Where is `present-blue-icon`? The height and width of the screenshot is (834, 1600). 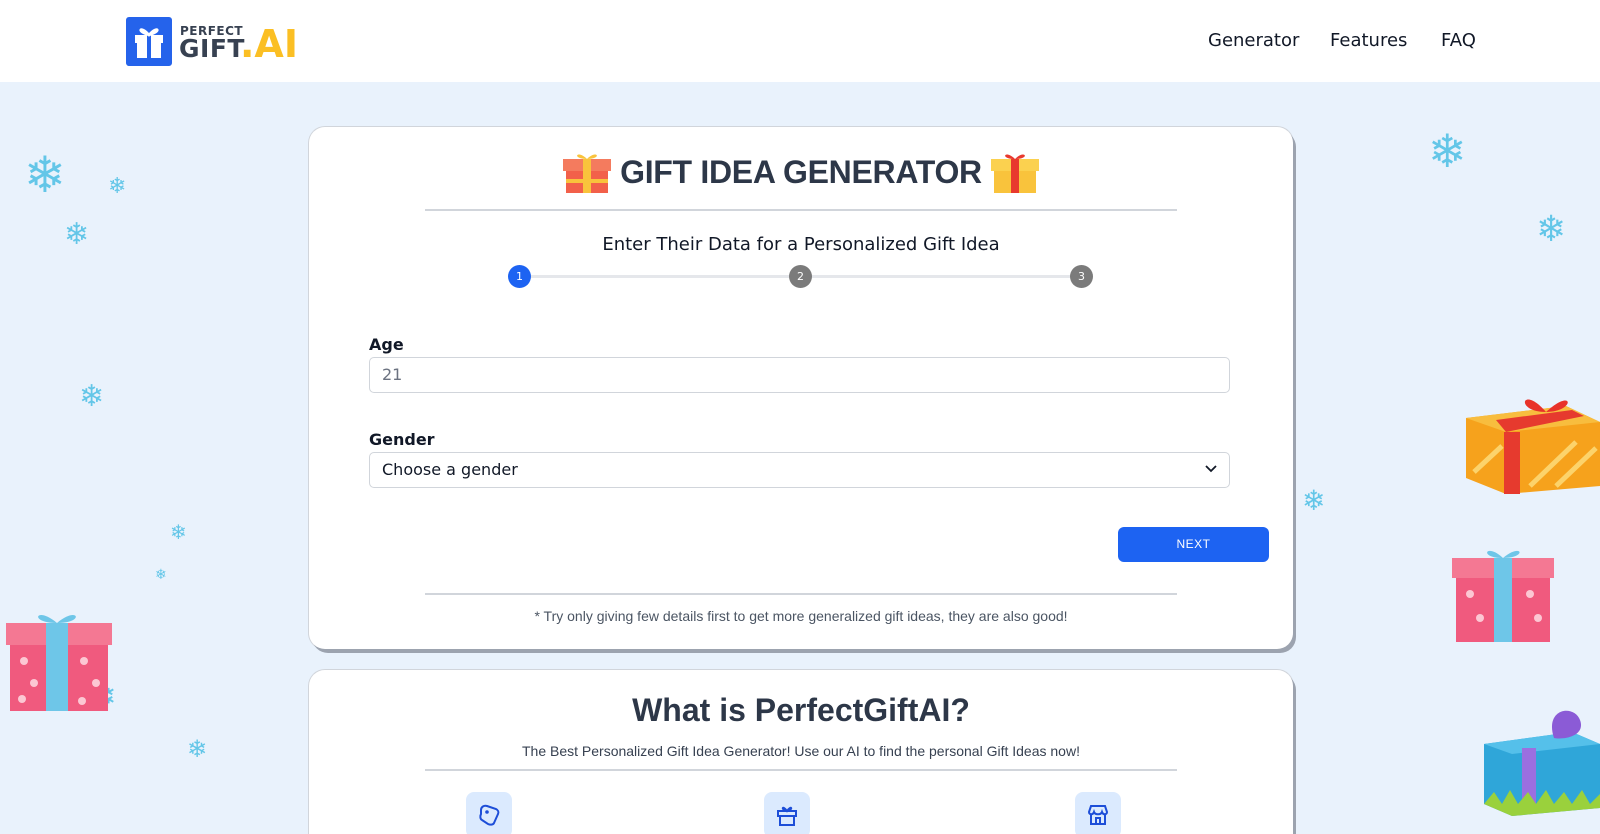
present-blue-icon is located at coordinates (1542, 763).